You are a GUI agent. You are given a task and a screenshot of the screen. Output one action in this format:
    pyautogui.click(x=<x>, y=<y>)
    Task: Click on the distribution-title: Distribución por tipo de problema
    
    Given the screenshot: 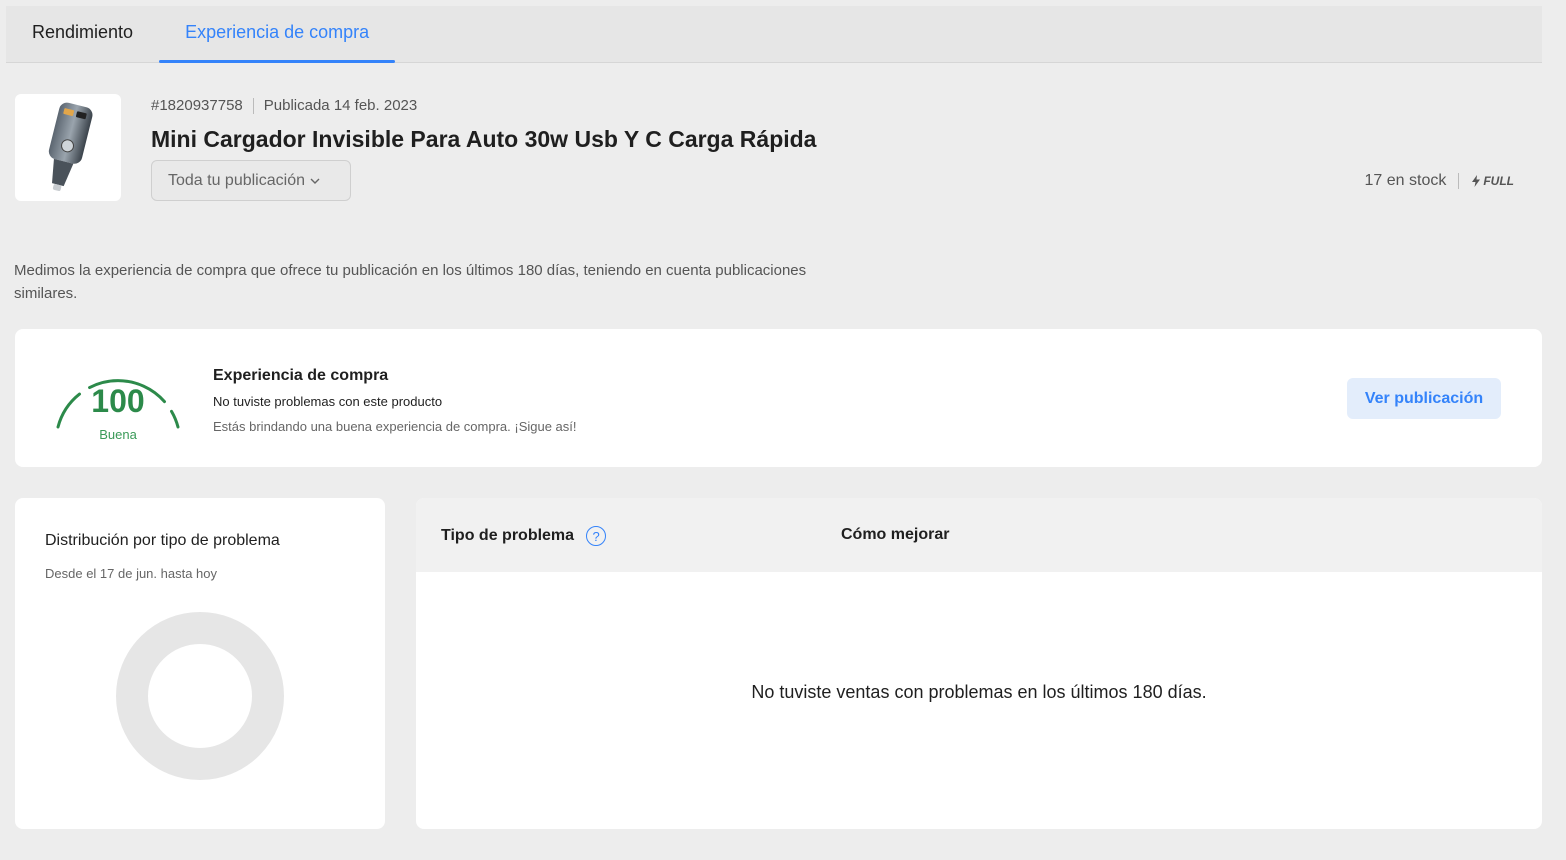 What is the action you would take?
    pyautogui.click(x=162, y=540)
    